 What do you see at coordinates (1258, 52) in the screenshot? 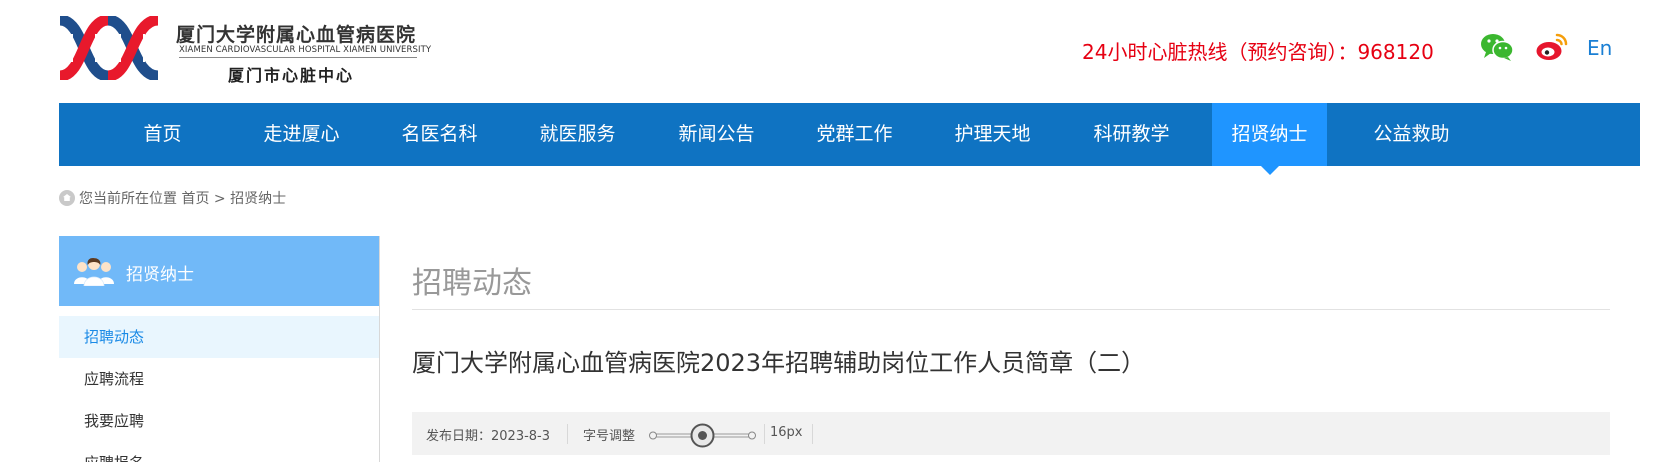
I see `hotline-text: 24小时心脏热线（预约咨询）：968120` at bounding box center [1258, 52].